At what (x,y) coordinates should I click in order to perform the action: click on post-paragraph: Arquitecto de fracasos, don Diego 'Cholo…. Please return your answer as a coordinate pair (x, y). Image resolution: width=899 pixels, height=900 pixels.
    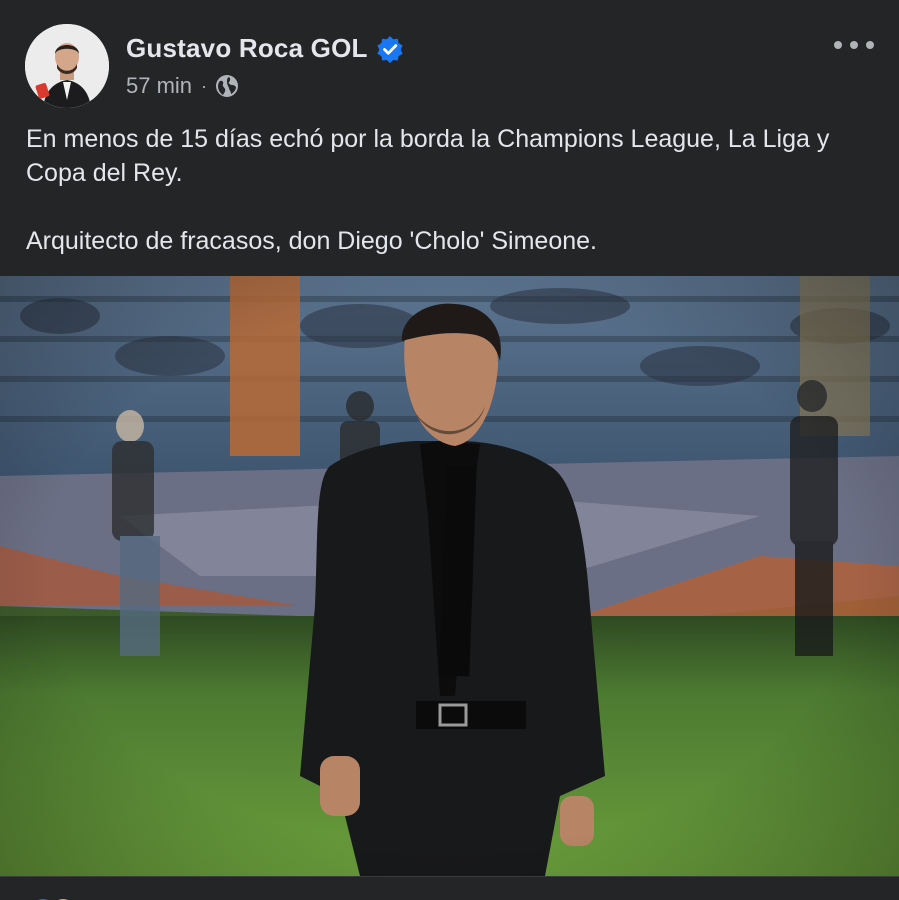
    Looking at the image, I should click on (311, 241).